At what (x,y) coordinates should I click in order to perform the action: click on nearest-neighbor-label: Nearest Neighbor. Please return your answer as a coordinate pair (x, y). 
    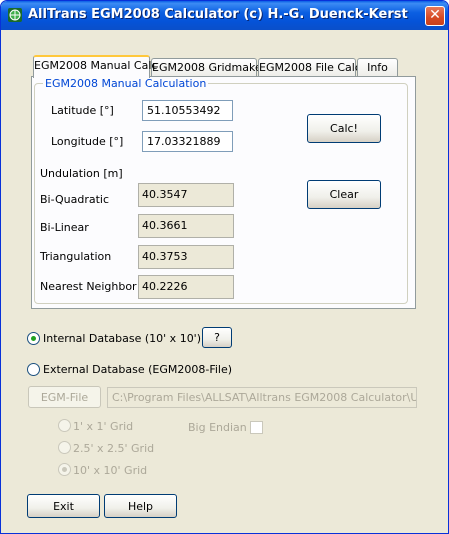
    Looking at the image, I should click on (88, 286).